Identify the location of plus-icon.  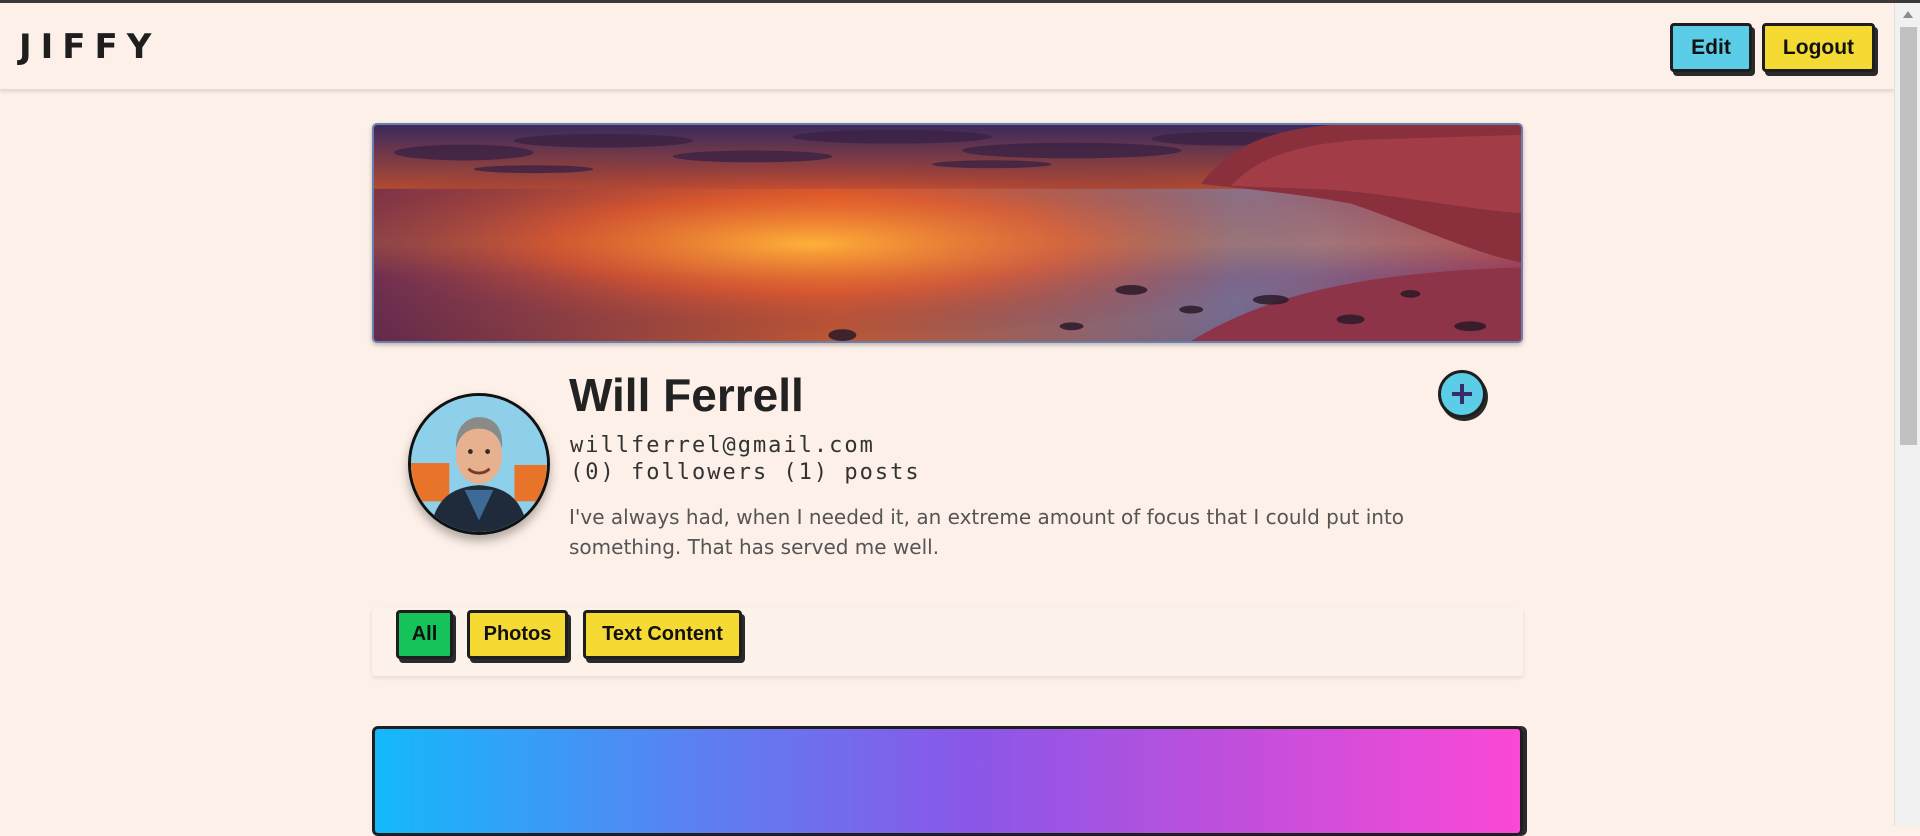
(1462, 394).